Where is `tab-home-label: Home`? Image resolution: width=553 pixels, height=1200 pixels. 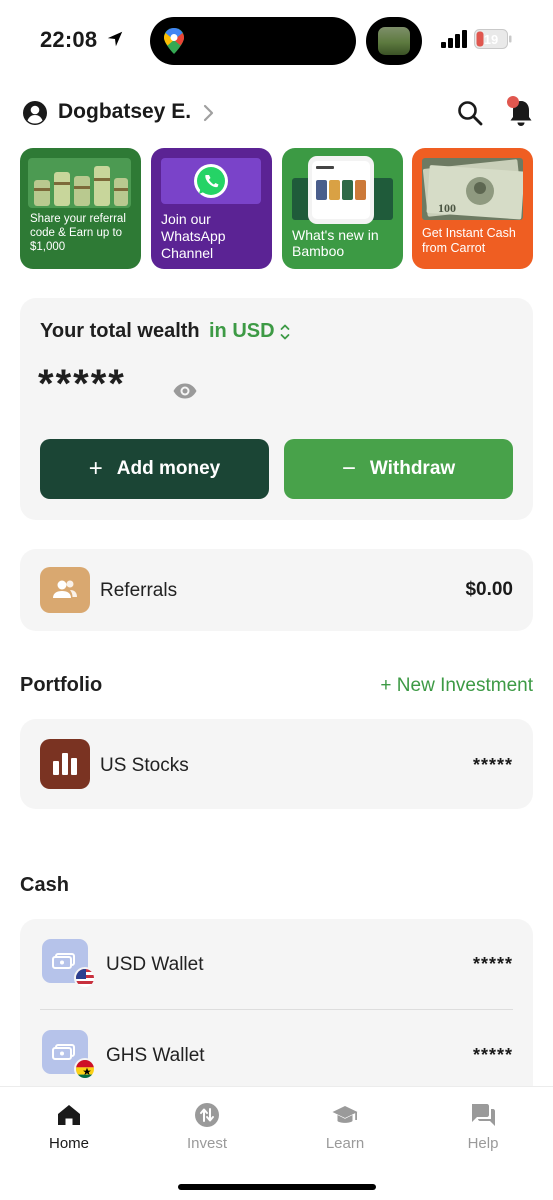
tab-home-label: Home is located at coordinates (68, 1143).